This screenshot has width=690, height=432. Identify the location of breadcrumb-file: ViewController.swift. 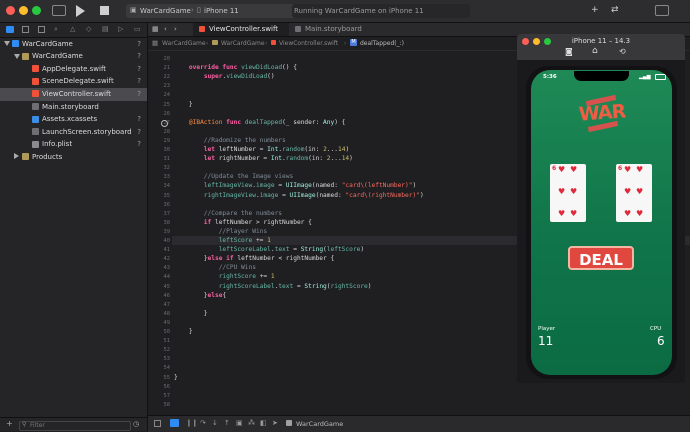
(308, 43).